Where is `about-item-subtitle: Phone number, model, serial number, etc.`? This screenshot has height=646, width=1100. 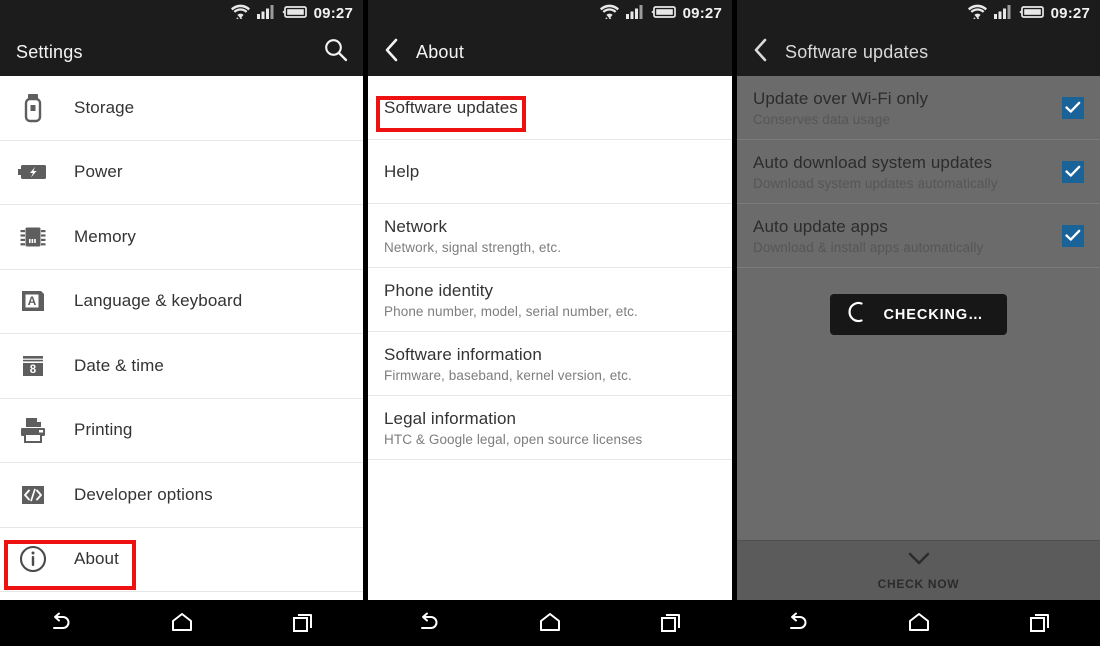 about-item-subtitle: Phone number, model, serial number, etc. is located at coordinates (511, 311).